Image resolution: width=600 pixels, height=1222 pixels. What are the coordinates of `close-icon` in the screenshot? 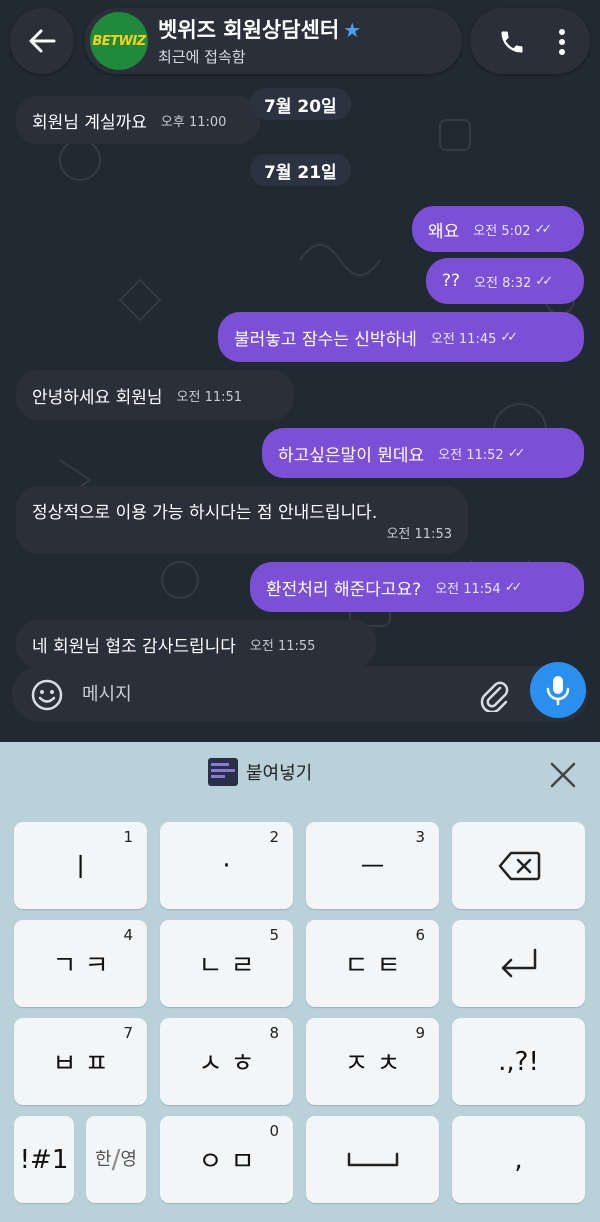 It's located at (563, 775).